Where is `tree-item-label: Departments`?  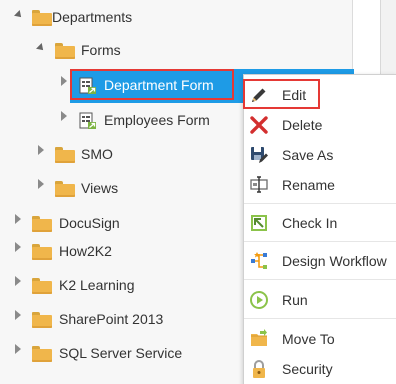 tree-item-label: Departments is located at coordinates (92, 17).